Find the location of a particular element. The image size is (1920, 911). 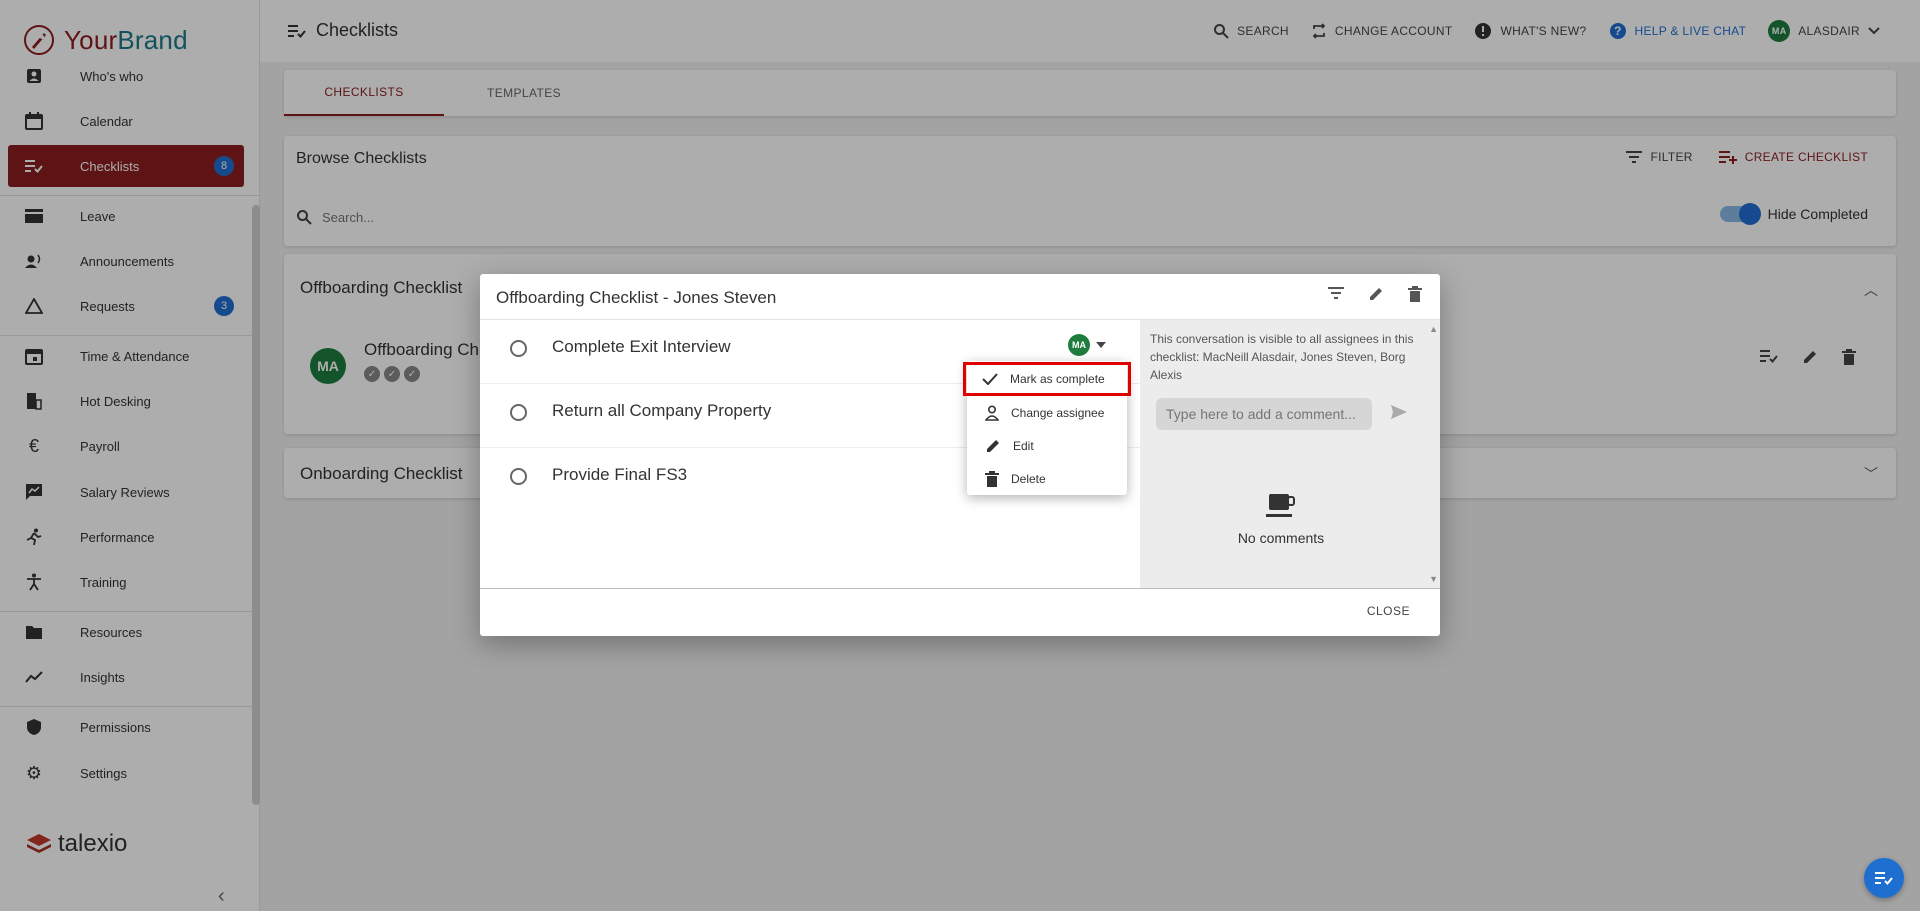

edit-menu-item: Edit is located at coordinates (1047, 446).